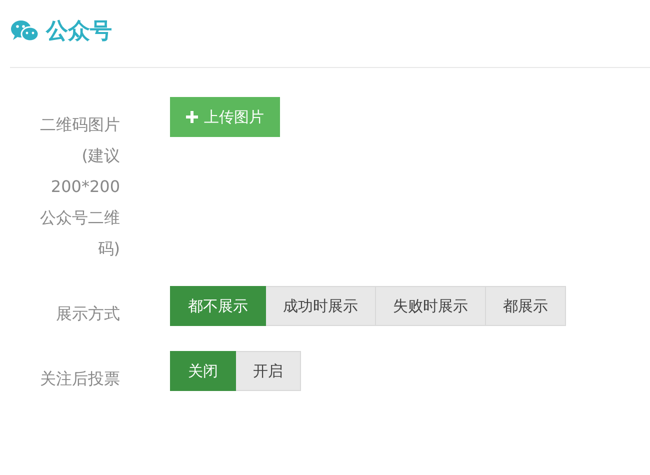 This screenshot has width=650, height=475. I want to click on segment-option: 失败时展示, so click(431, 306).